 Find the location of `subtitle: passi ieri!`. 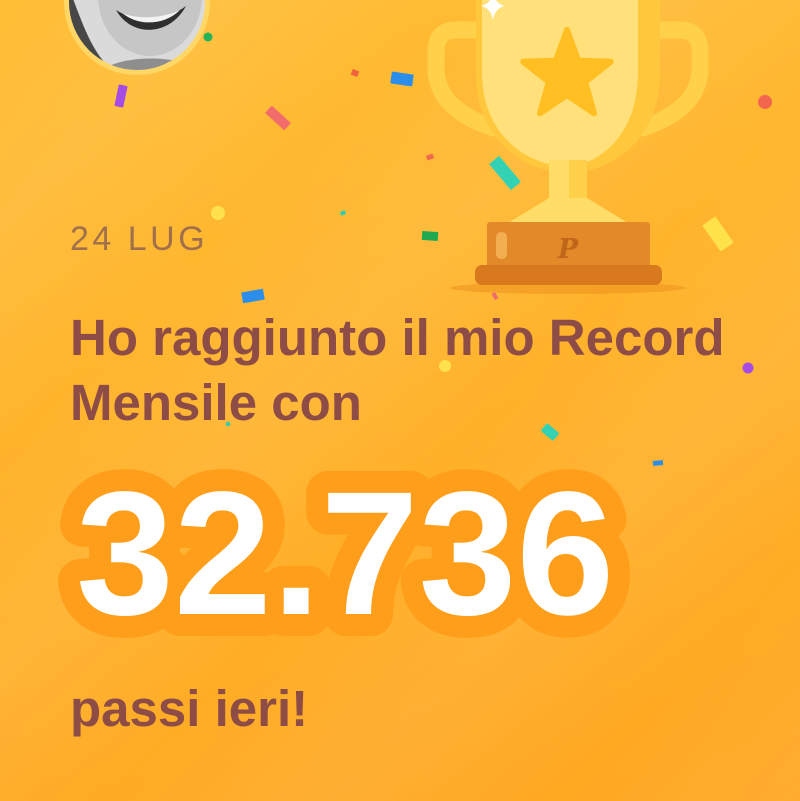

subtitle: passi ieri! is located at coordinates (189, 708).